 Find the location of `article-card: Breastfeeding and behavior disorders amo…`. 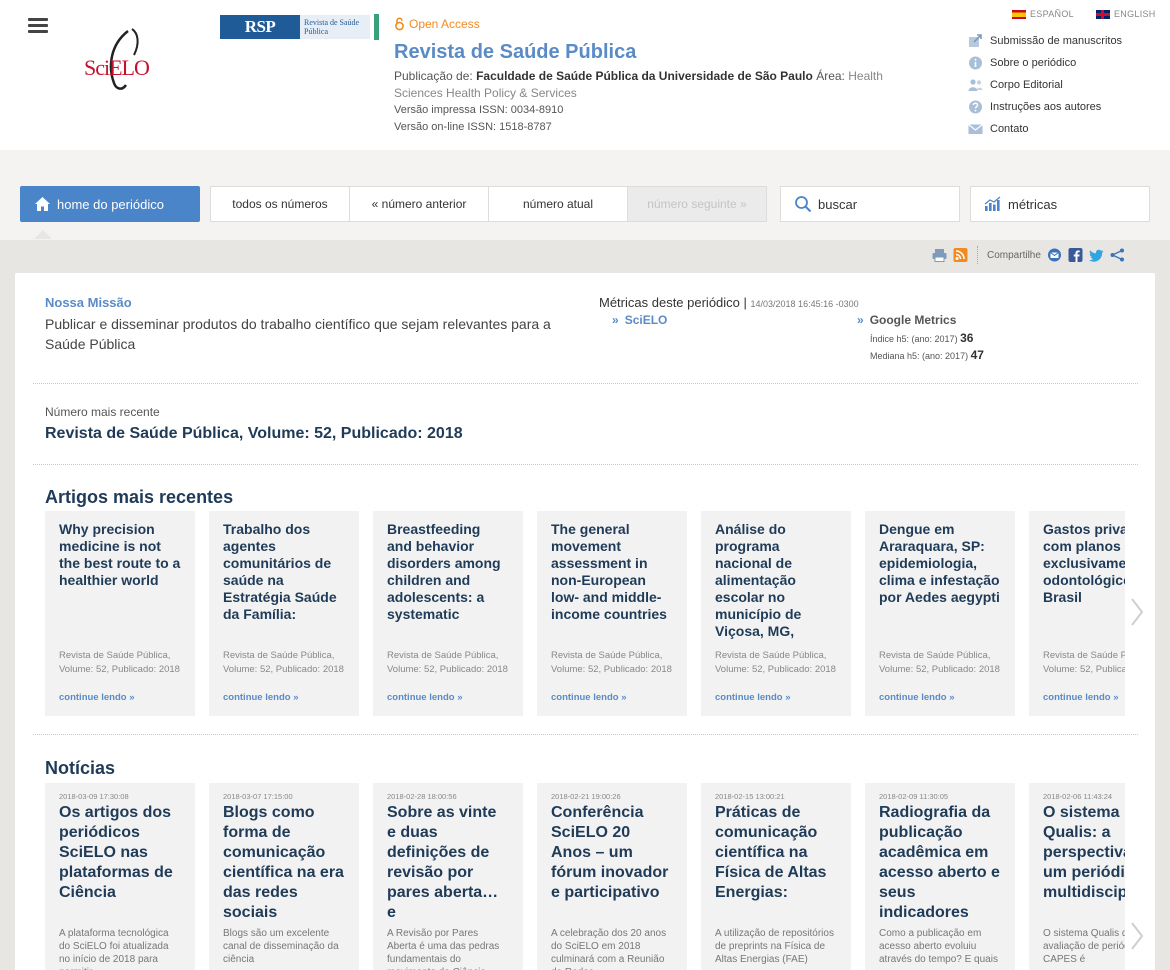

article-card: Breastfeeding and behavior disorders amo… is located at coordinates (448, 613).